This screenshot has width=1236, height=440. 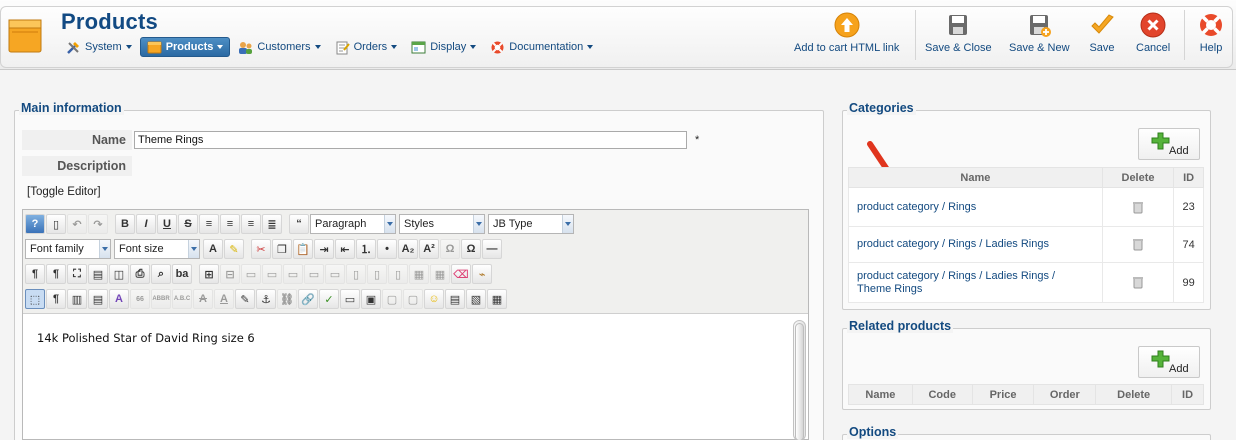 What do you see at coordinates (287, 299) in the screenshot?
I see `unlink-icon: ⛓` at bounding box center [287, 299].